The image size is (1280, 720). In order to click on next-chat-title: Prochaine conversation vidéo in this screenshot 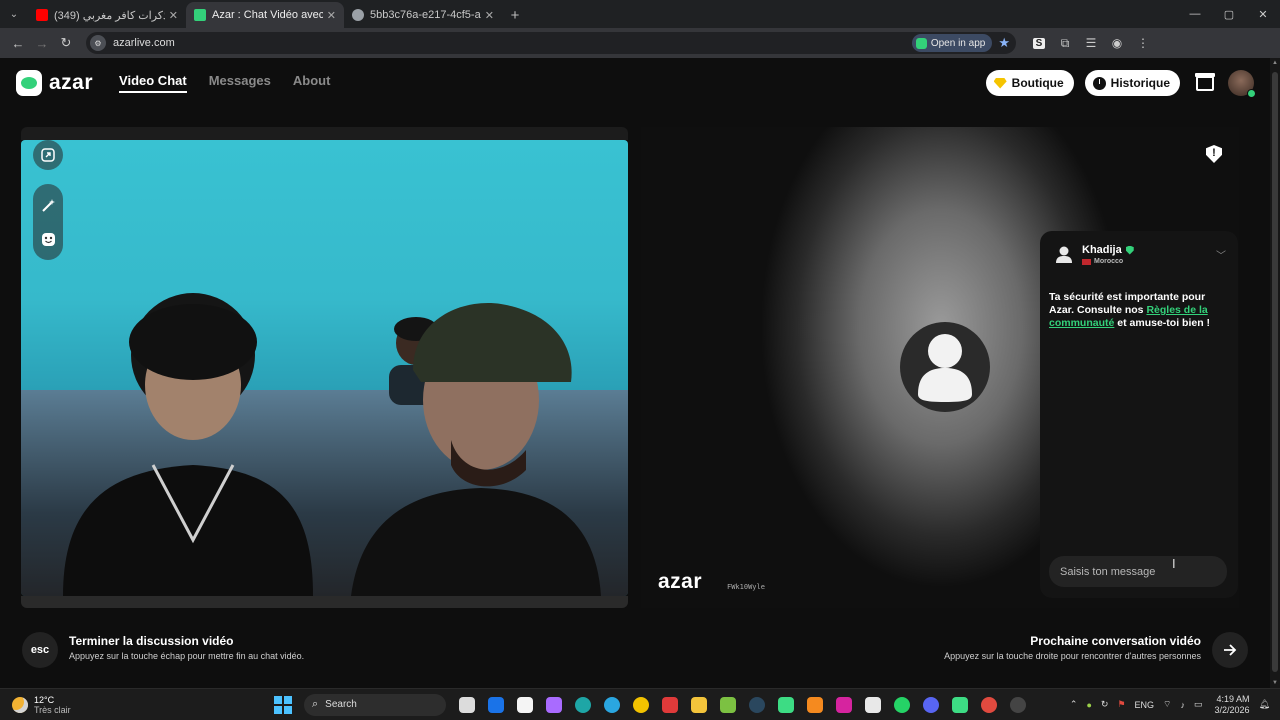, I will do `click(1115, 641)`.